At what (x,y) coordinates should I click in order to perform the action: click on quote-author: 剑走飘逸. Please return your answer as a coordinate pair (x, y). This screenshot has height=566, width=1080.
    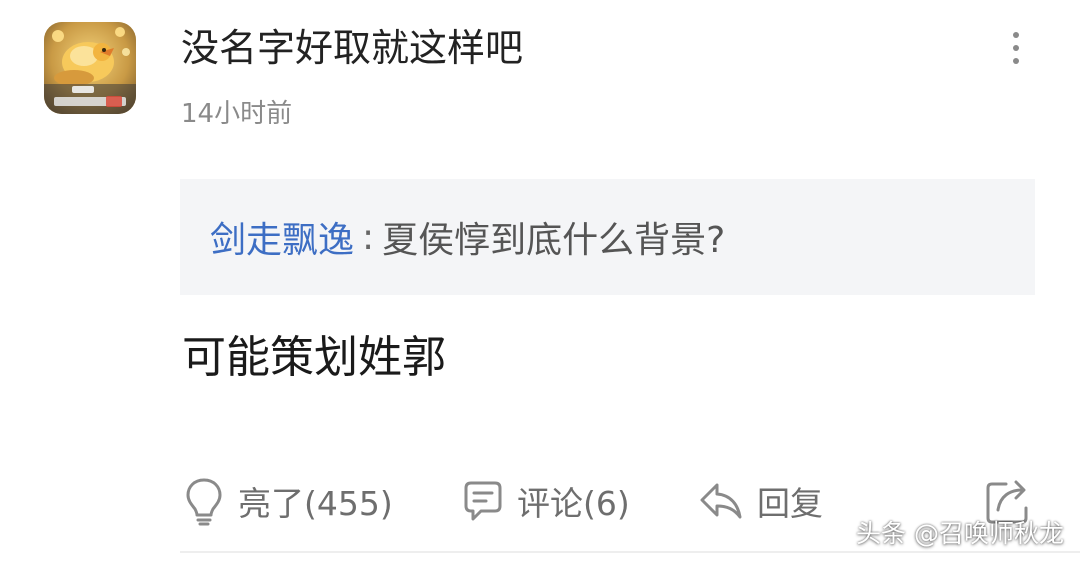
    Looking at the image, I should click on (282, 237).